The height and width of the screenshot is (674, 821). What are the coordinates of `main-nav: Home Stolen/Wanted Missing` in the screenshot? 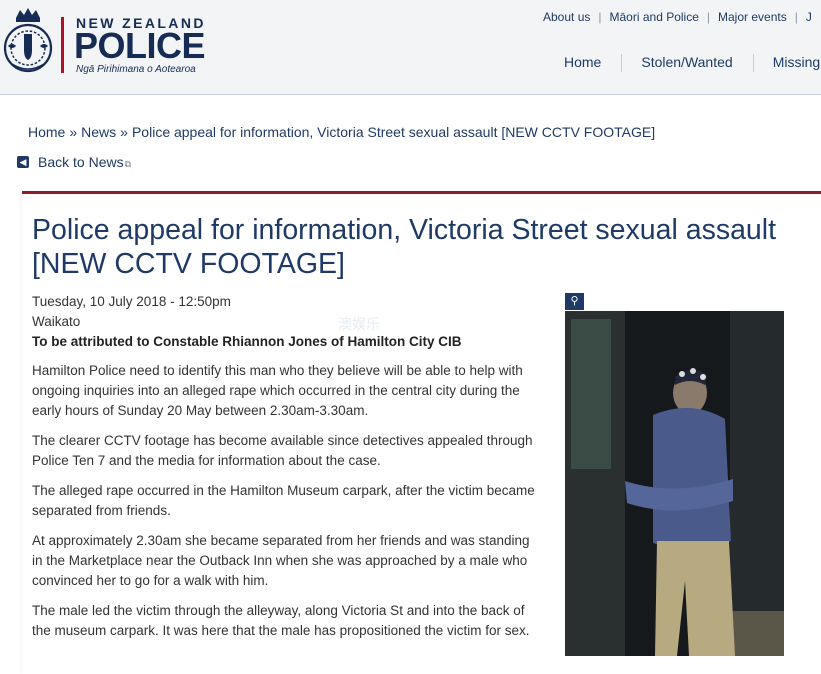 It's located at (692, 63).